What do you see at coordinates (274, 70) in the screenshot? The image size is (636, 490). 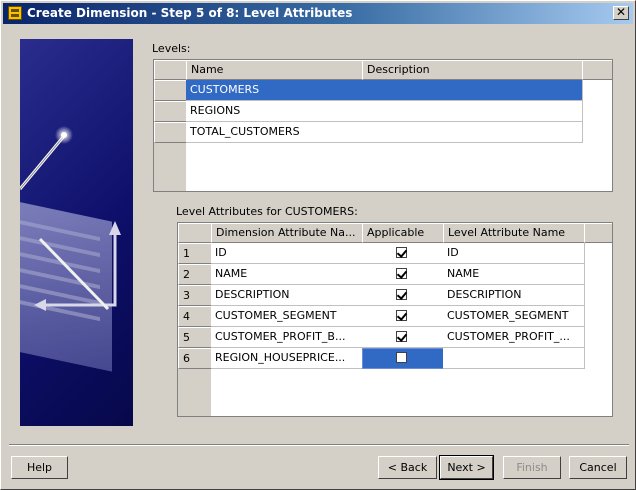 I see `levels-header-name: Name` at bounding box center [274, 70].